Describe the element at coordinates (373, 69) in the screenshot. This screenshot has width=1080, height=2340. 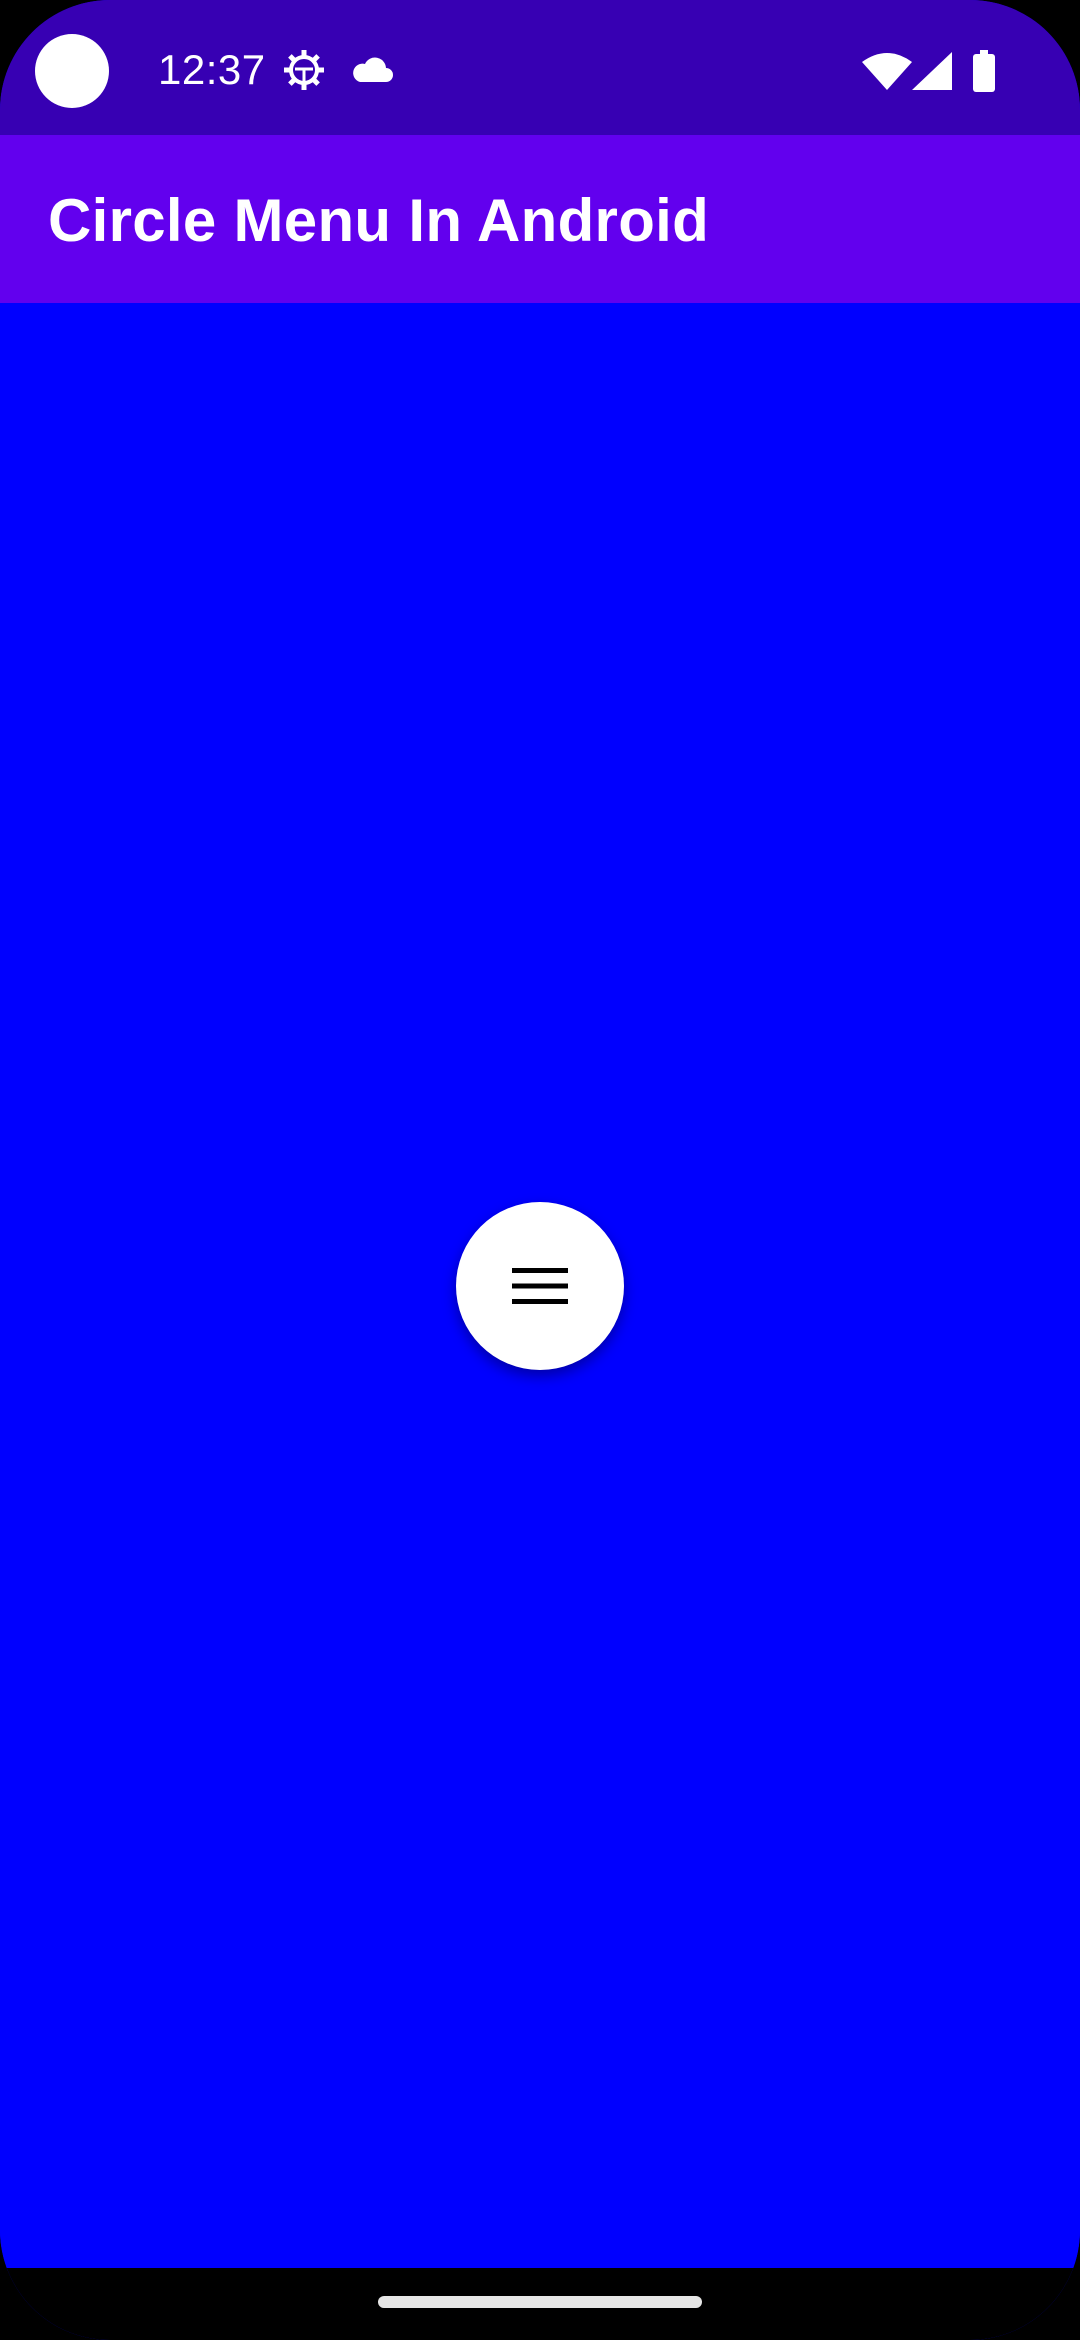
I see `cloud-icon` at that location.